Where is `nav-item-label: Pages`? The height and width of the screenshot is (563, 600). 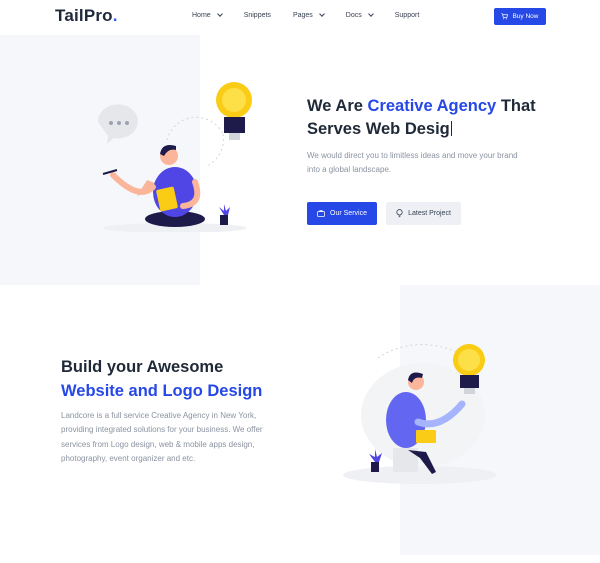
nav-item-label: Pages is located at coordinates (302, 15).